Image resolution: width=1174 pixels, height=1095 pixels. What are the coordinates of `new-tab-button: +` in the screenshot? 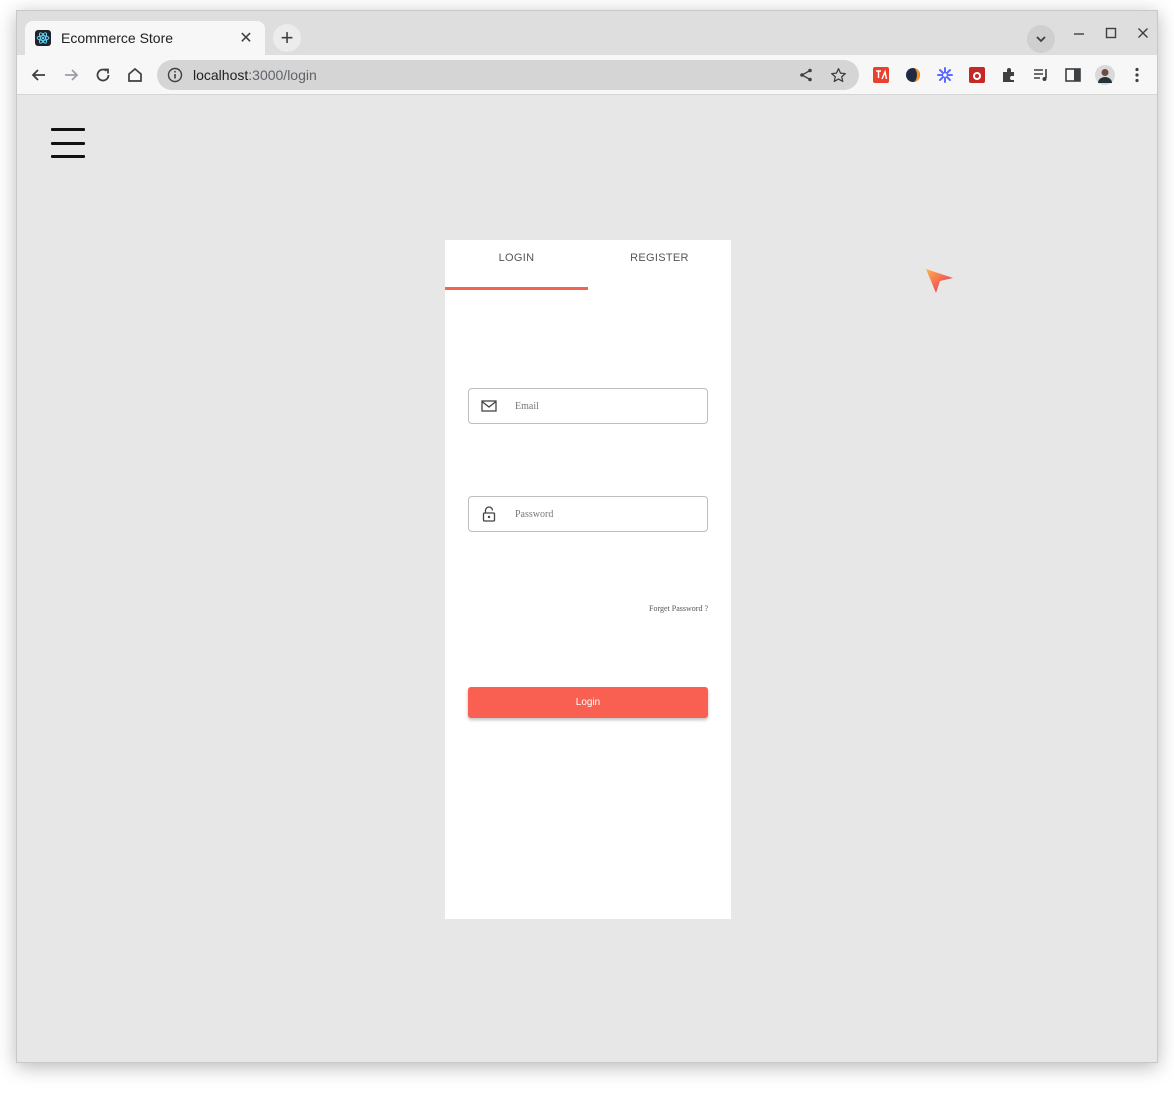 It's located at (287, 38).